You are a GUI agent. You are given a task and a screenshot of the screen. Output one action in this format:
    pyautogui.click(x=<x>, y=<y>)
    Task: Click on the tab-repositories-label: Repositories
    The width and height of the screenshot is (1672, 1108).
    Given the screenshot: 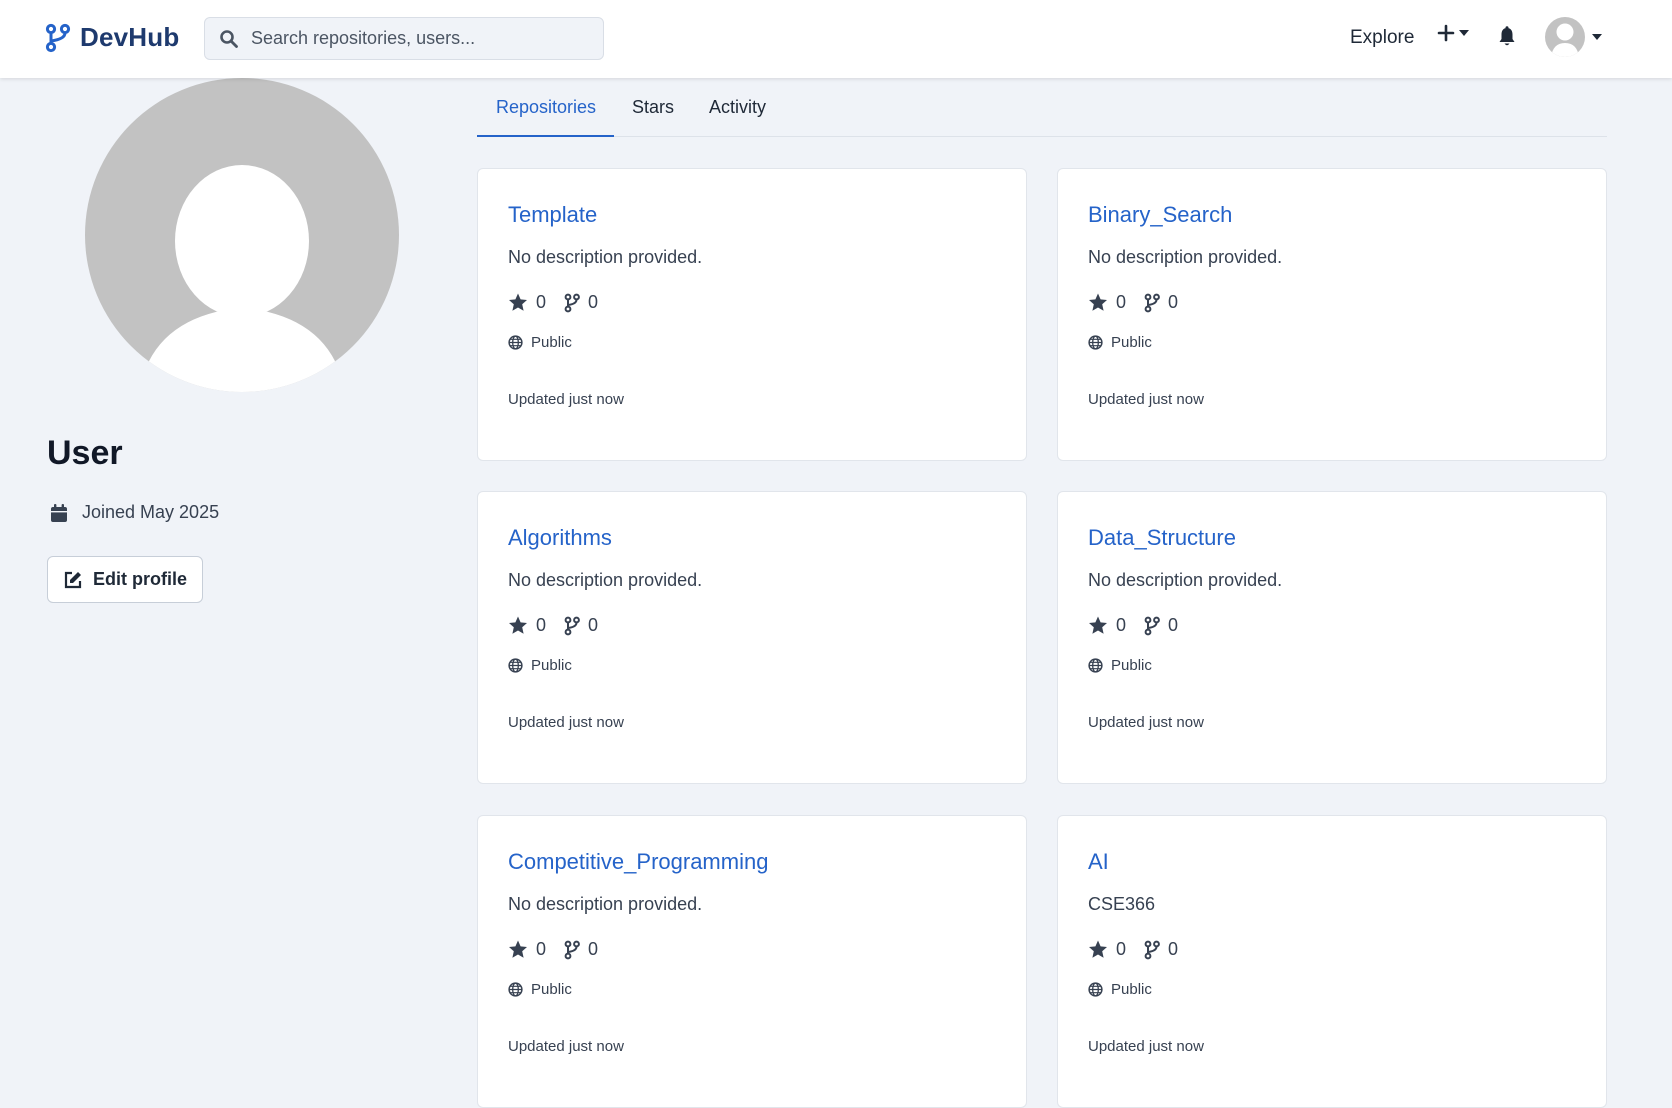 What is the action you would take?
    pyautogui.click(x=546, y=107)
    